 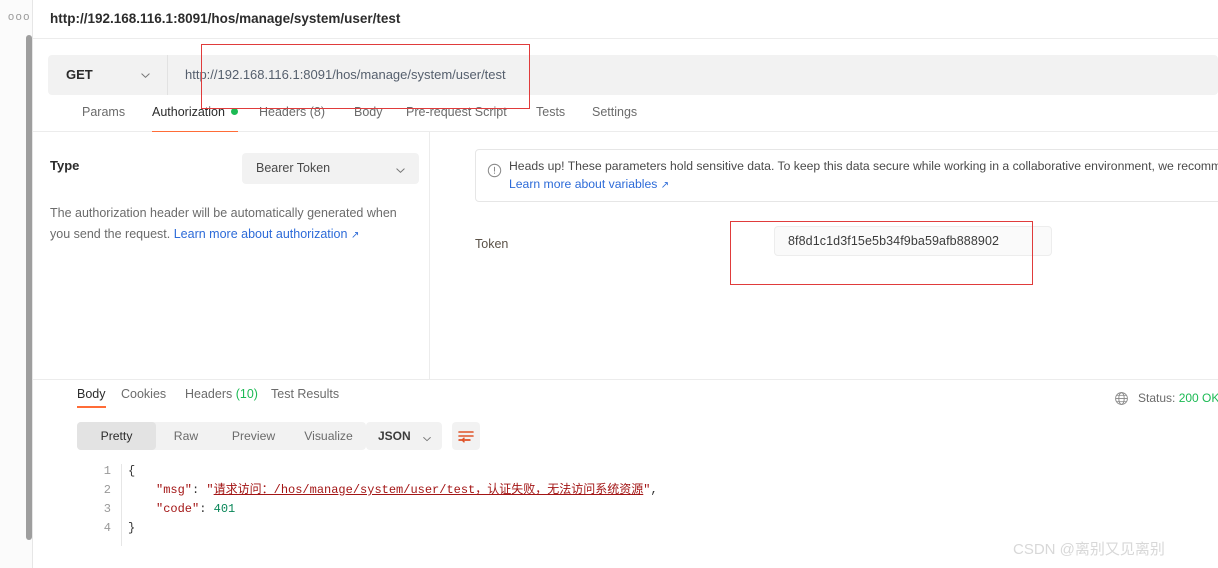 What do you see at coordinates (654, 490) in the screenshot?
I see `json-comma: ,` at bounding box center [654, 490].